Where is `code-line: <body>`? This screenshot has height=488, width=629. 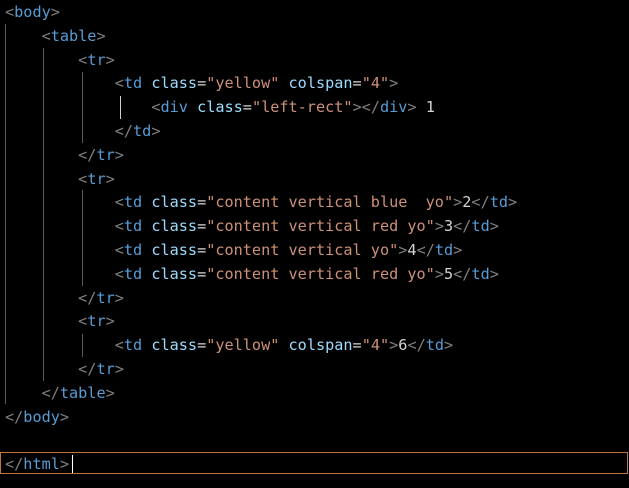
code-line: <body> is located at coordinates (32, 13).